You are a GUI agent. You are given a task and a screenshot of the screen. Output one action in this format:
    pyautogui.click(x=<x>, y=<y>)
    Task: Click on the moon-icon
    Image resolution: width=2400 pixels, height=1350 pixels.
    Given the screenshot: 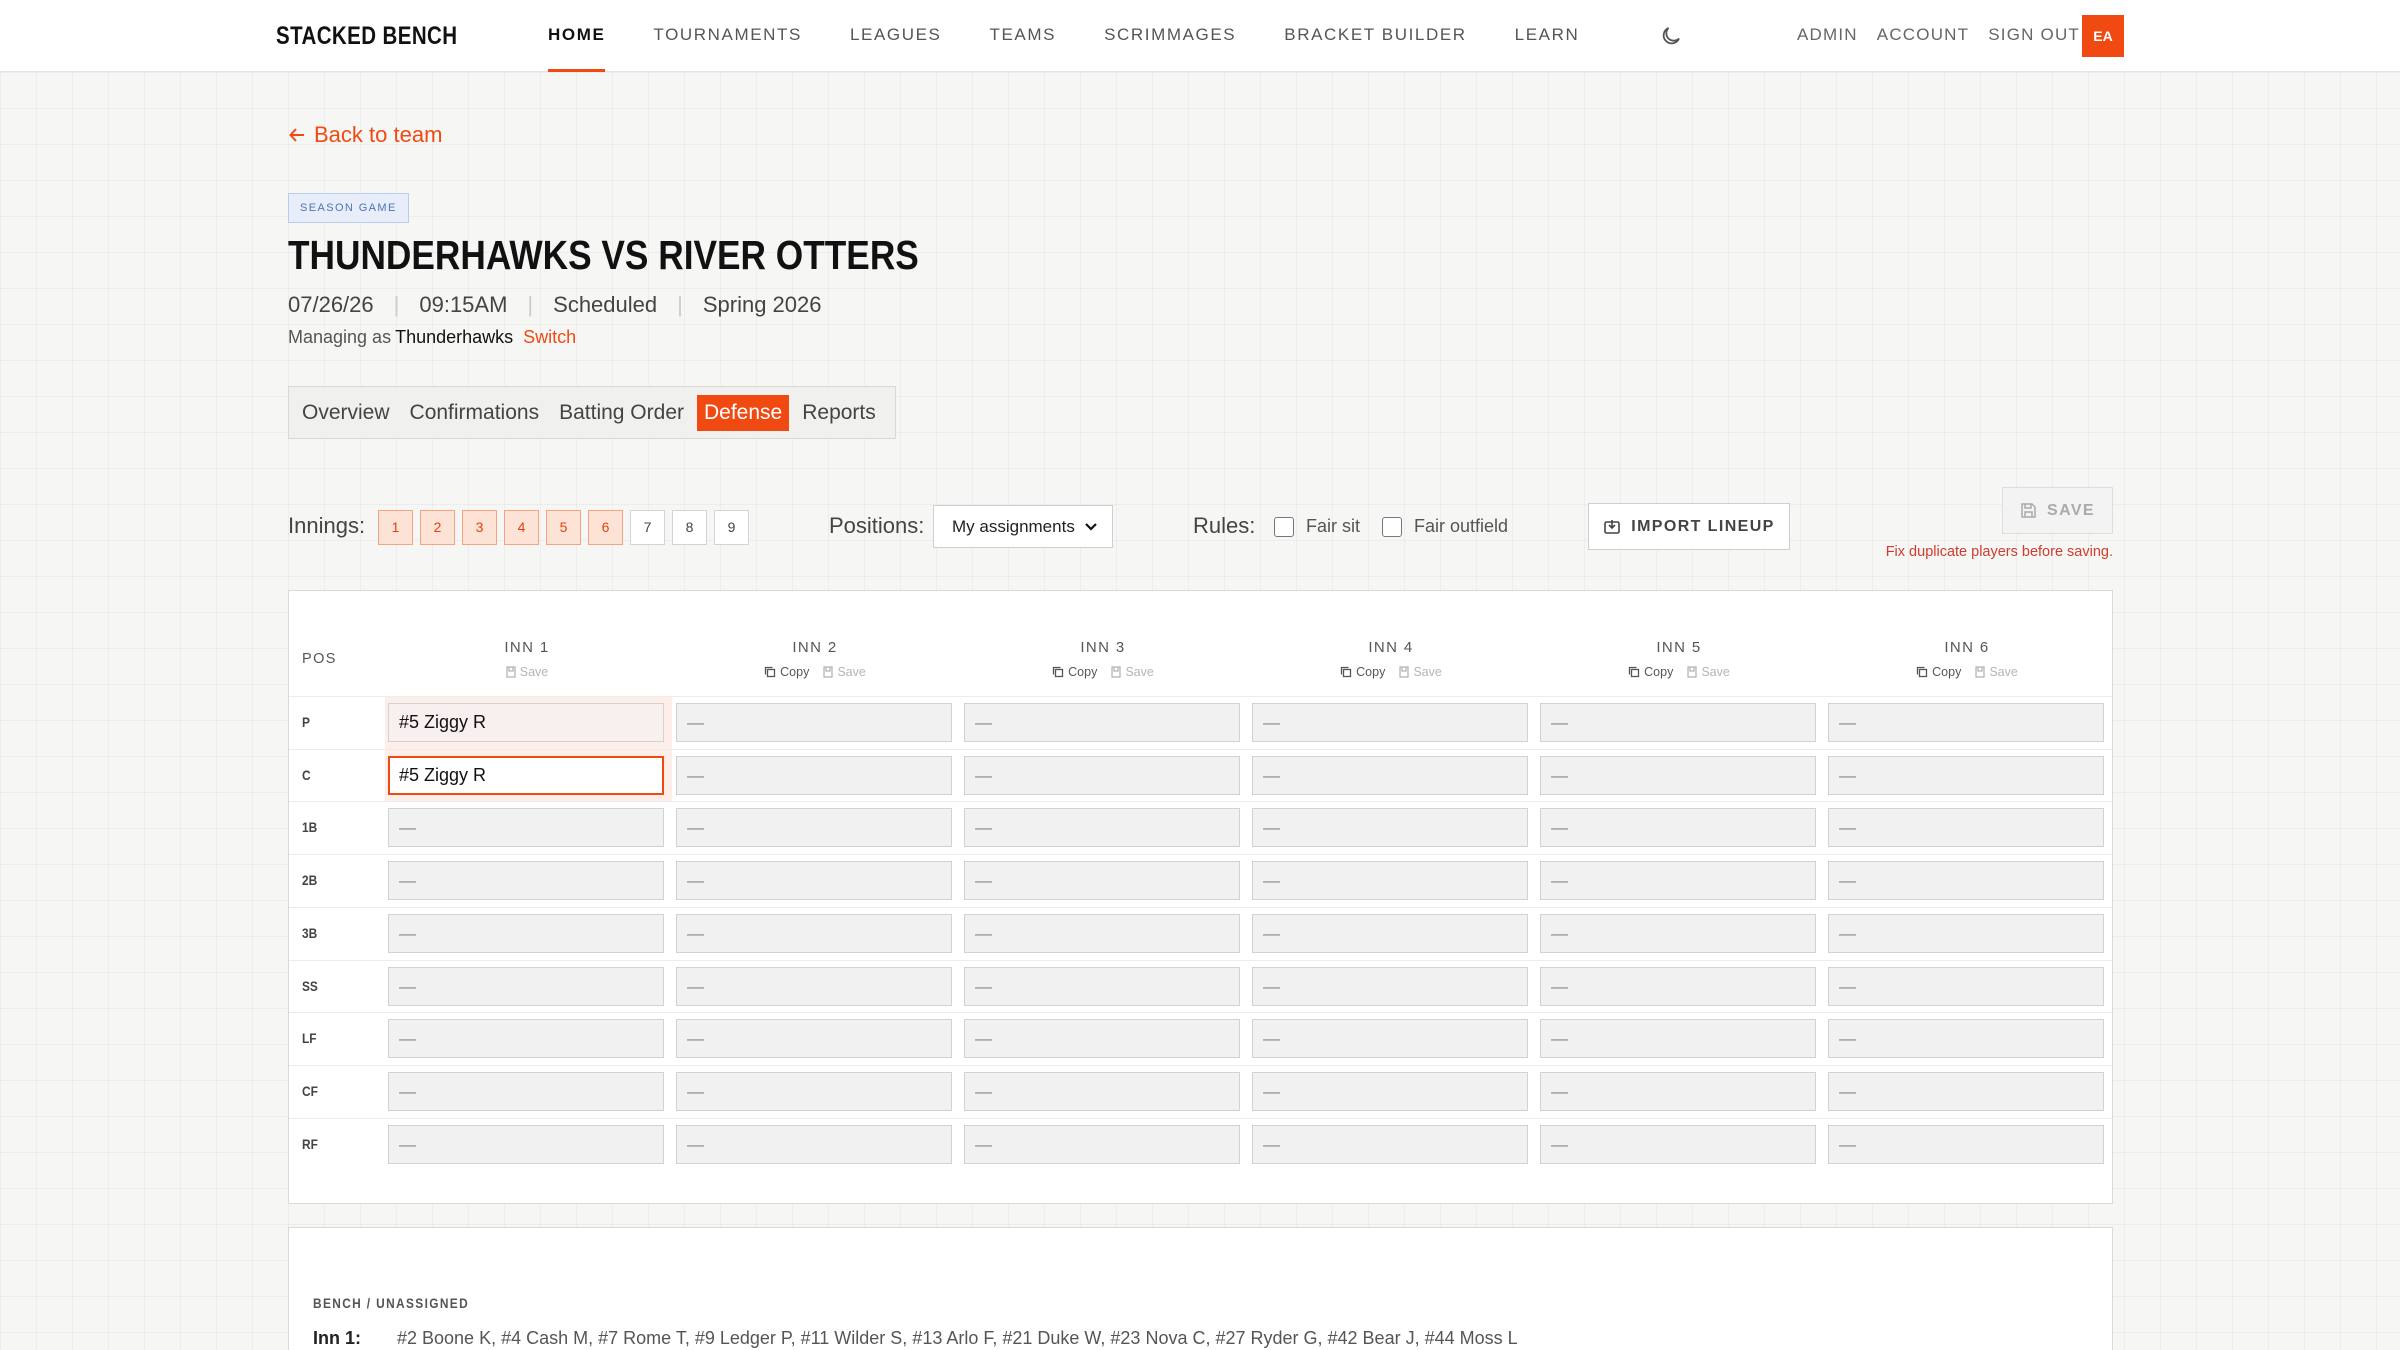 What is the action you would take?
    pyautogui.click(x=1671, y=36)
    